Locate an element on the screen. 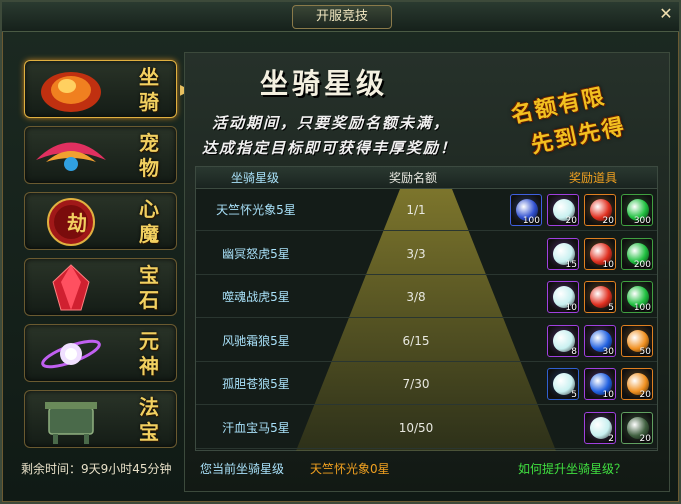 This screenshot has height=504, width=681. header-rewards: 奖励道具 is located at coordinates (593, 178).